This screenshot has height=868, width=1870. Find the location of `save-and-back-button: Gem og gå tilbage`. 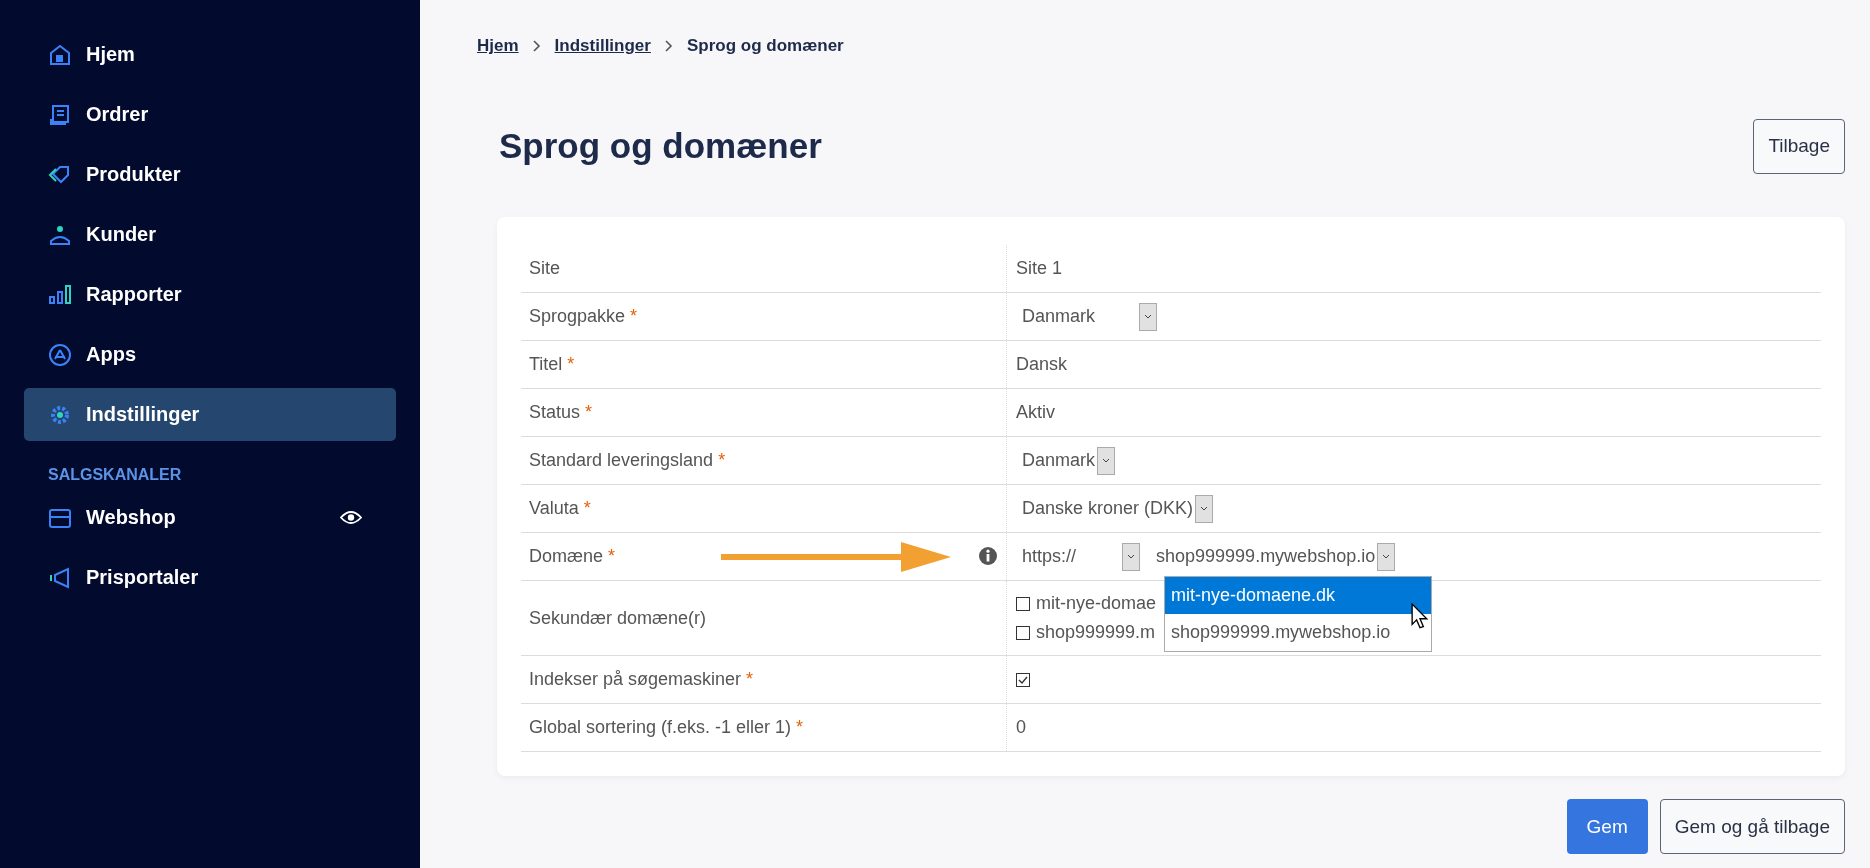

save-and-back-button: Gem og gå tilbage is located at coordinates (1752, 826).